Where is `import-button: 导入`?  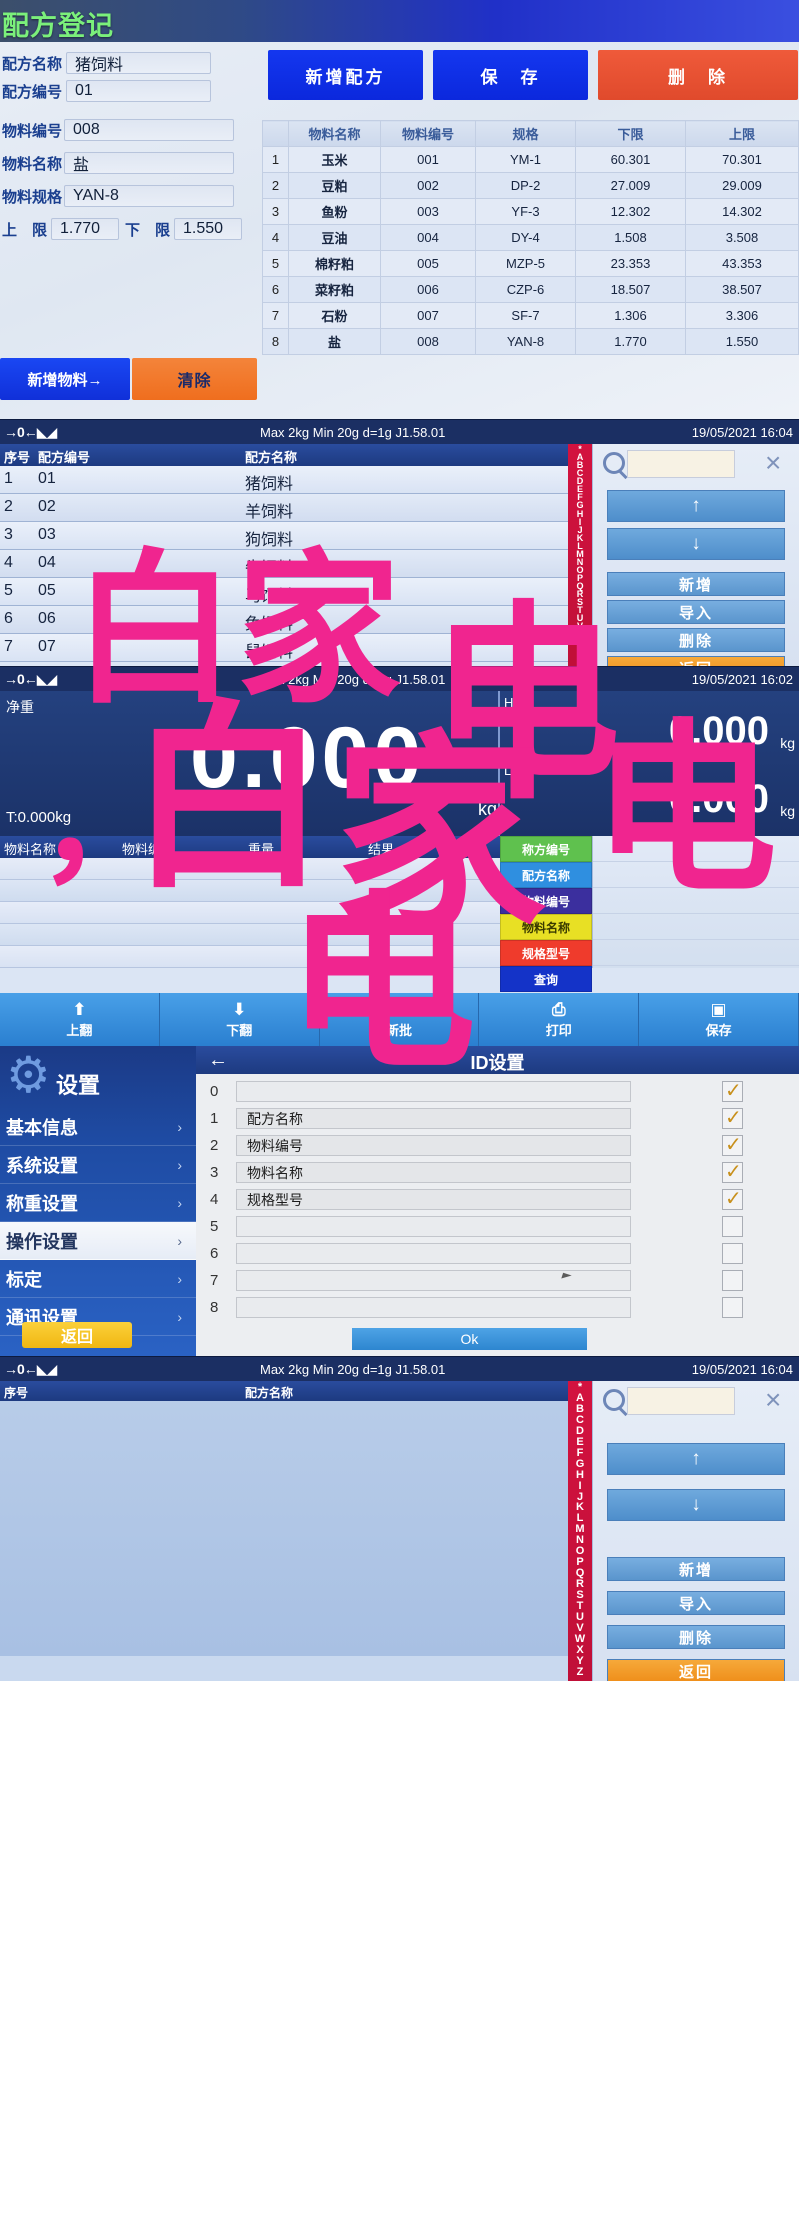
import-button: 导入 is located at coordinates (696, 612).